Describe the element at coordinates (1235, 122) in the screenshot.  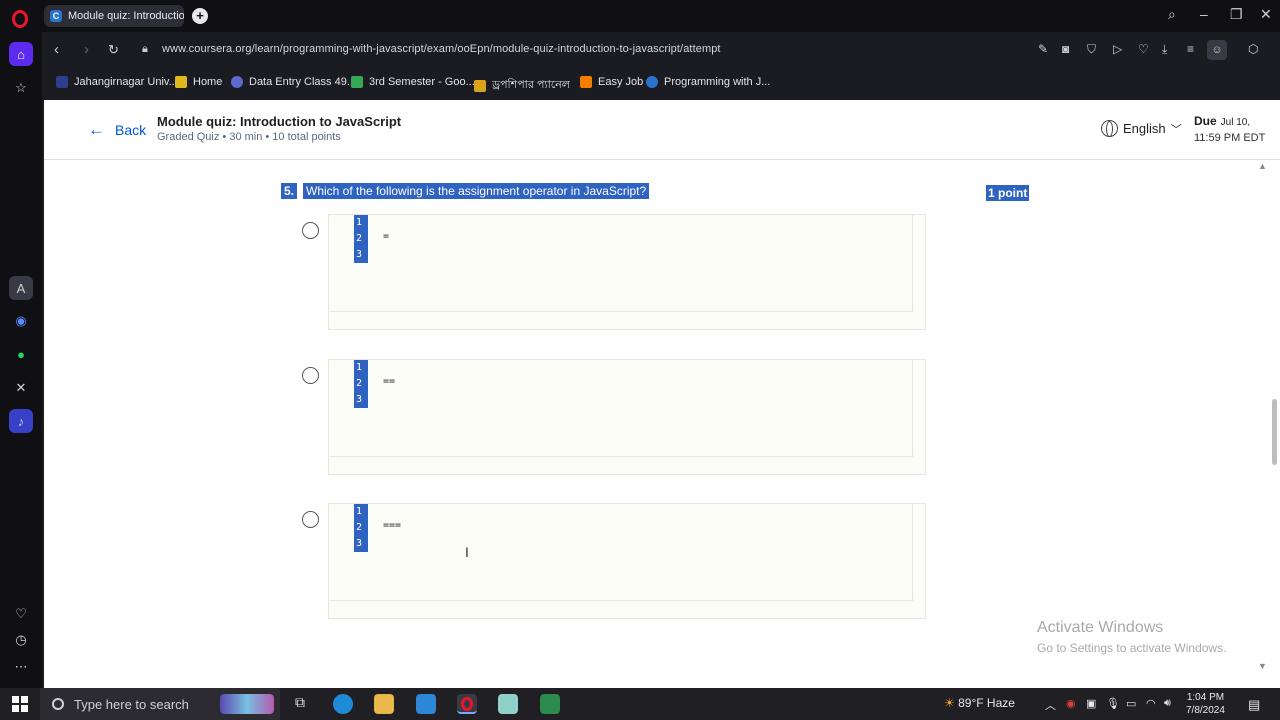
I see `due-date: Jul 10,` at that location.